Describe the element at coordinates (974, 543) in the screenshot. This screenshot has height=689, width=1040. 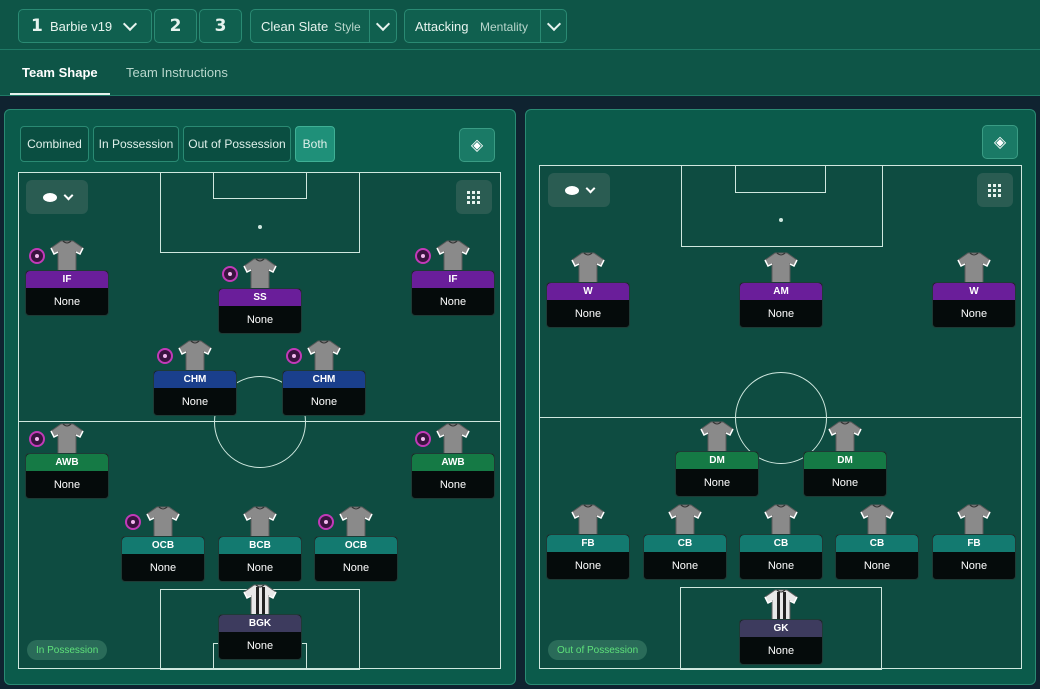
I see `player-role-label: FB` at that location.